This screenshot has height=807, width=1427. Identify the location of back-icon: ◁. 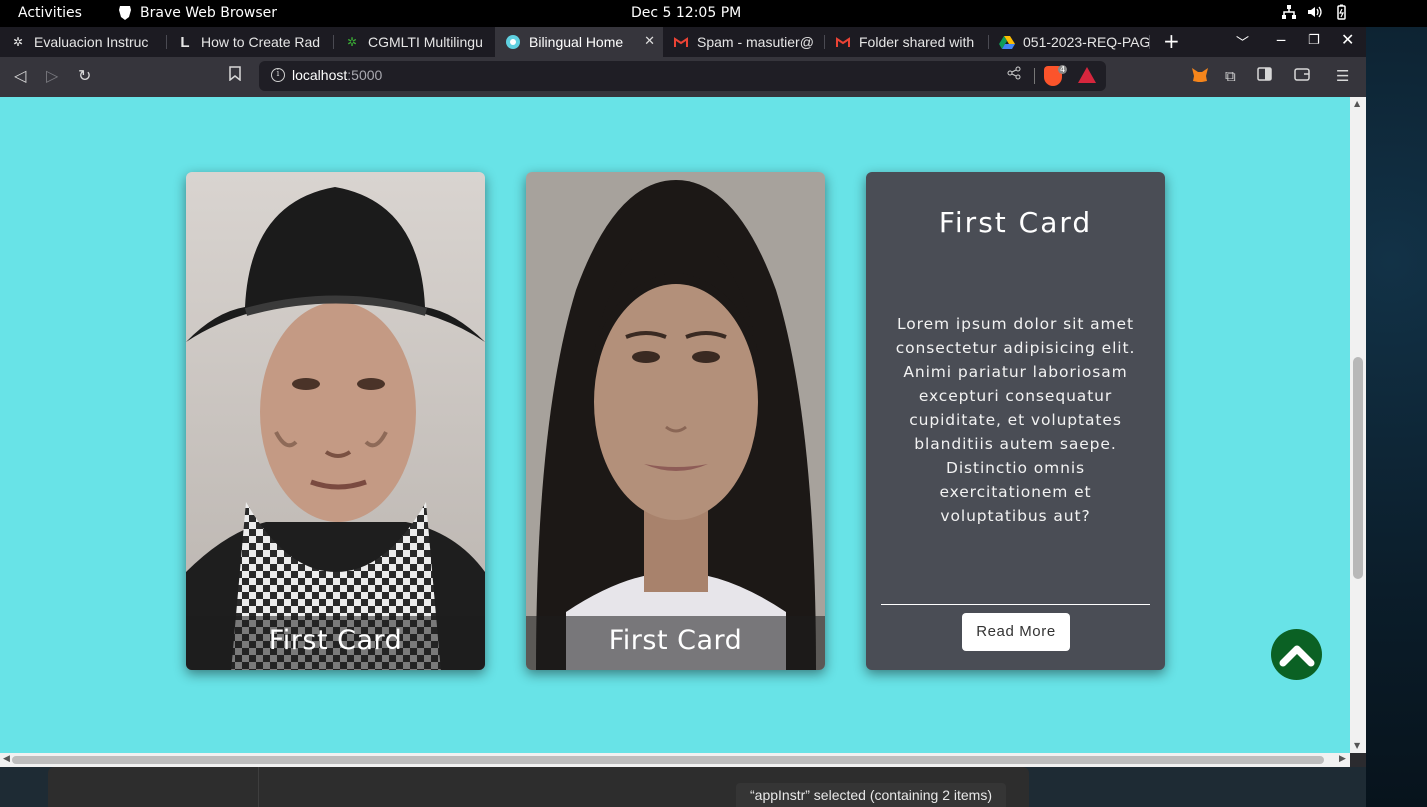
(20, 75).